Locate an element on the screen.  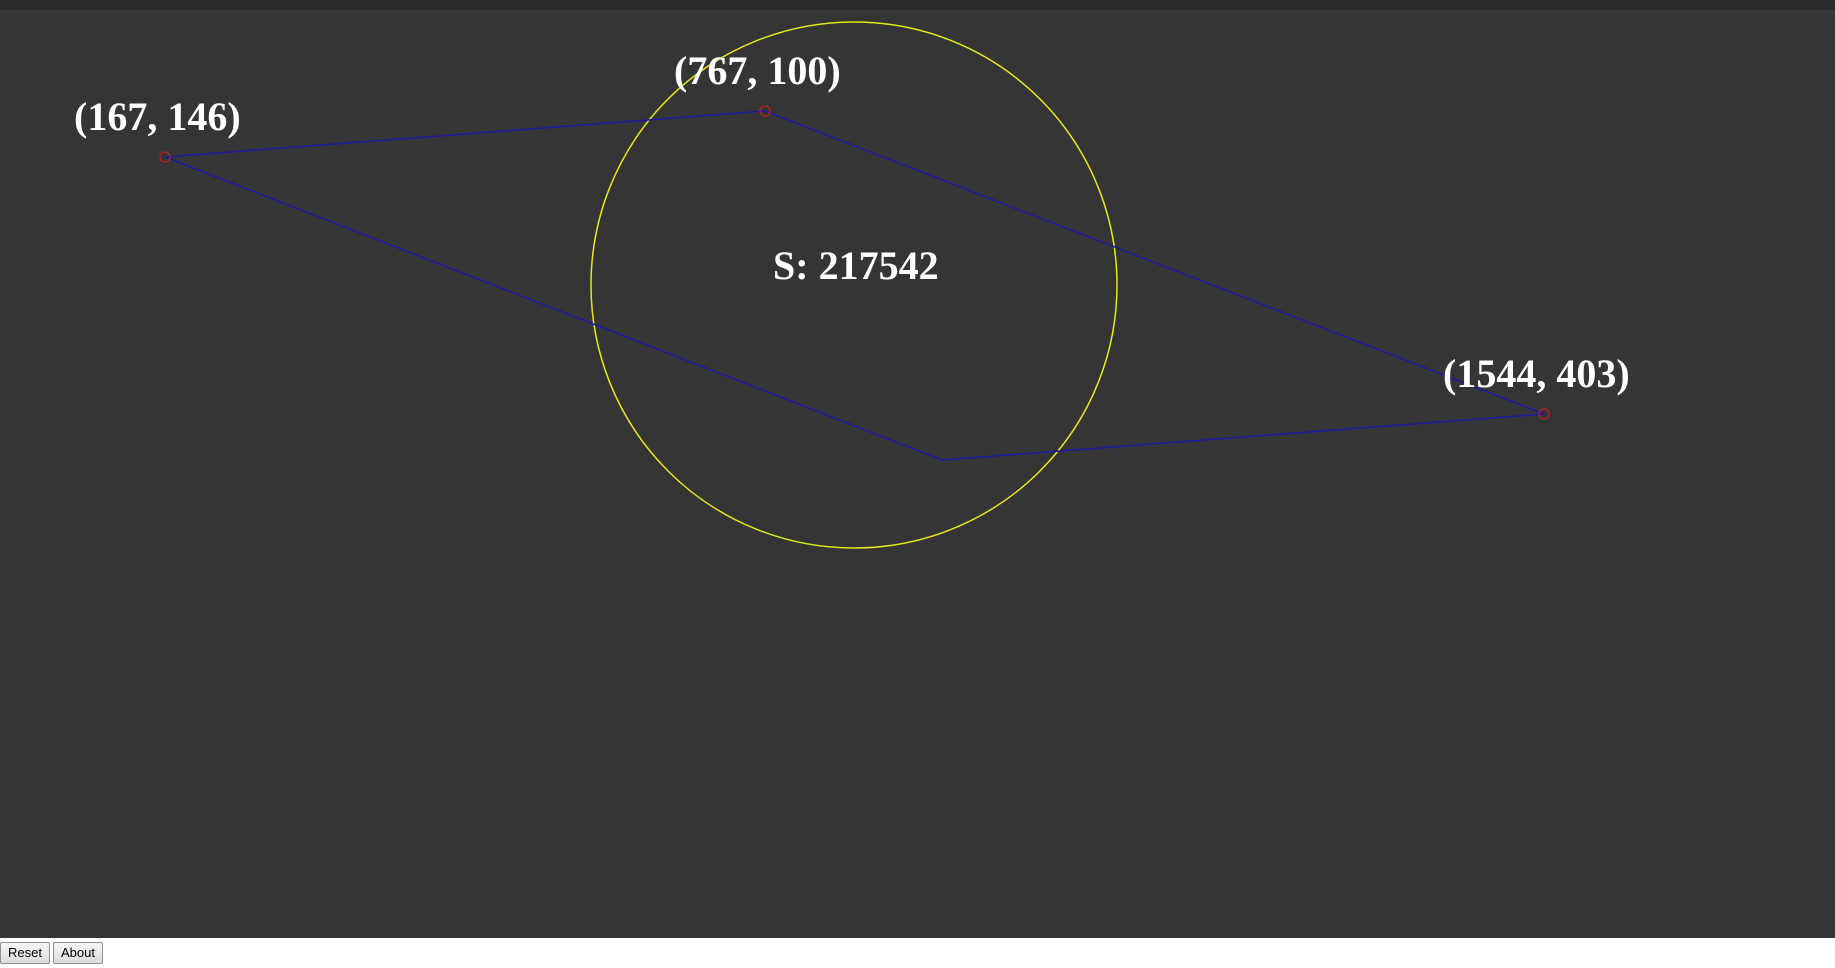
button-bar: Reset About is located at coordinates (917, 953).